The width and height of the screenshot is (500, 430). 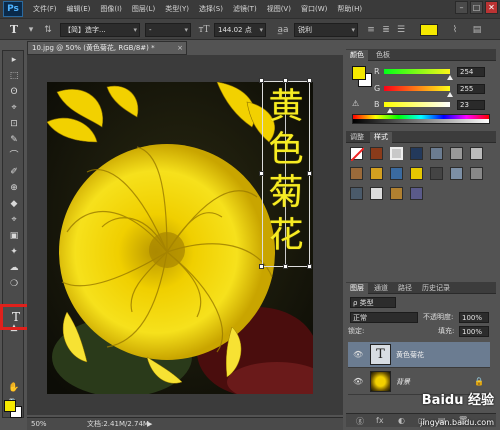 I want to click on tool-preset-chevron-icon: ▾, so click(x=31, y=30).